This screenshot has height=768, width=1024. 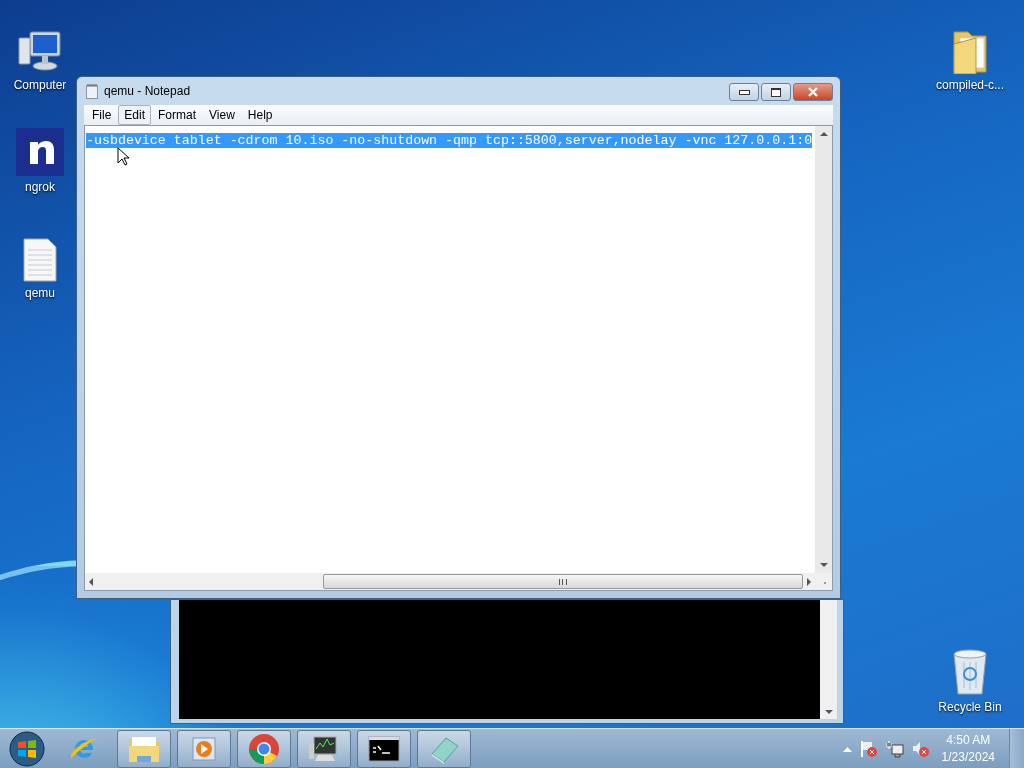 I want to click on text-file-icon, so click(x=40, y=260).